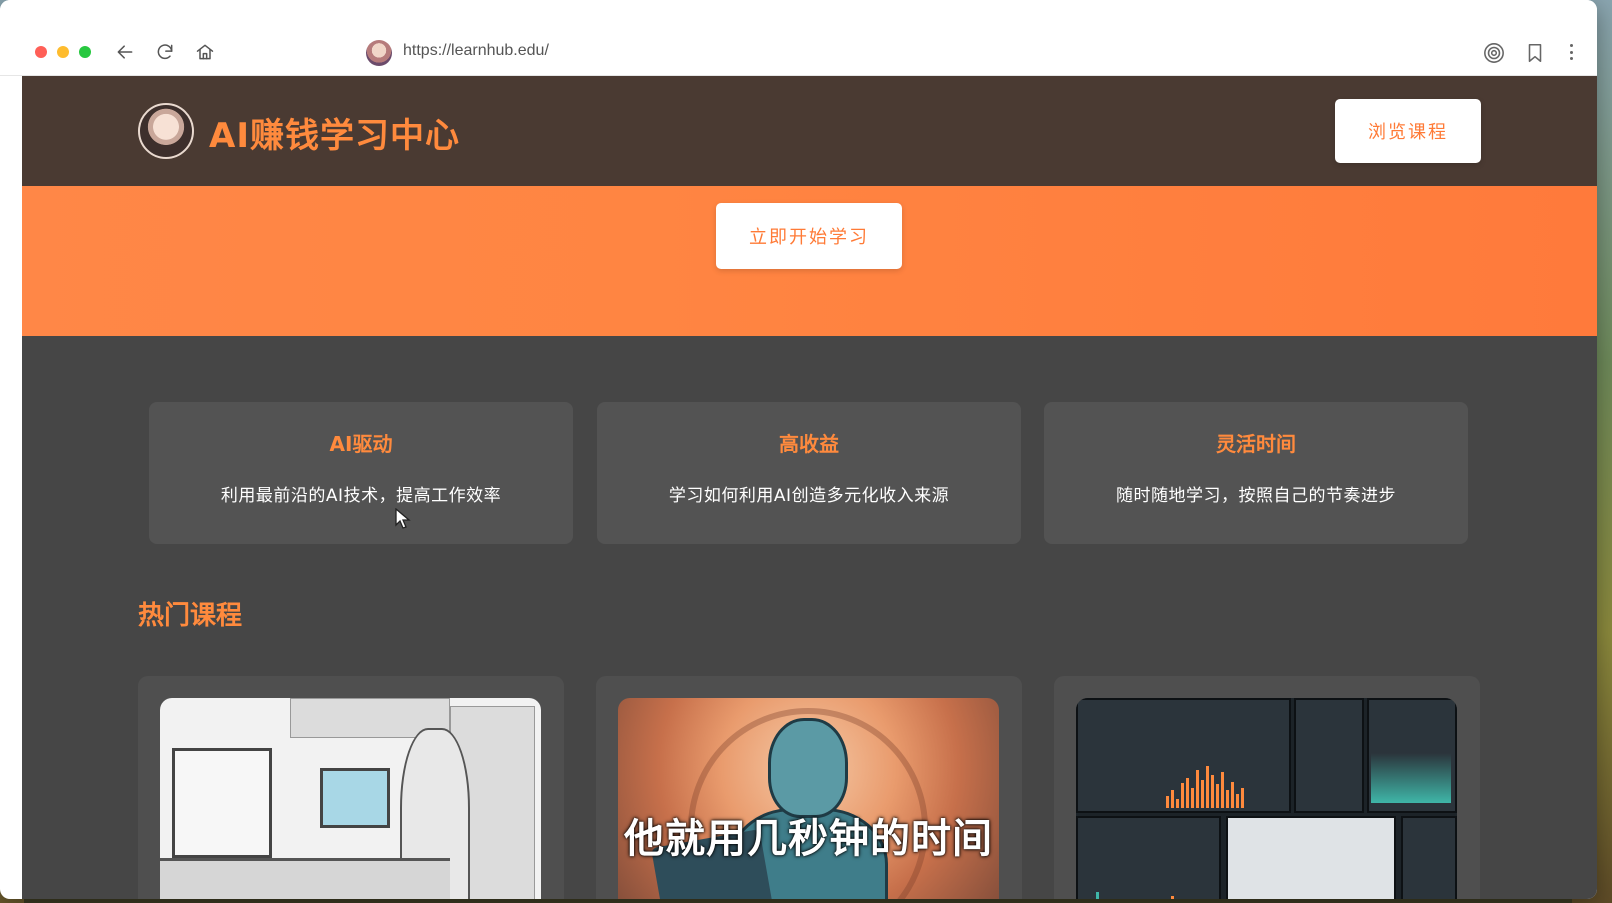 This screenshot has height=903, width=1612. I want to click on address-bar-url: https://learnhub.edu/, so click(476, 51).